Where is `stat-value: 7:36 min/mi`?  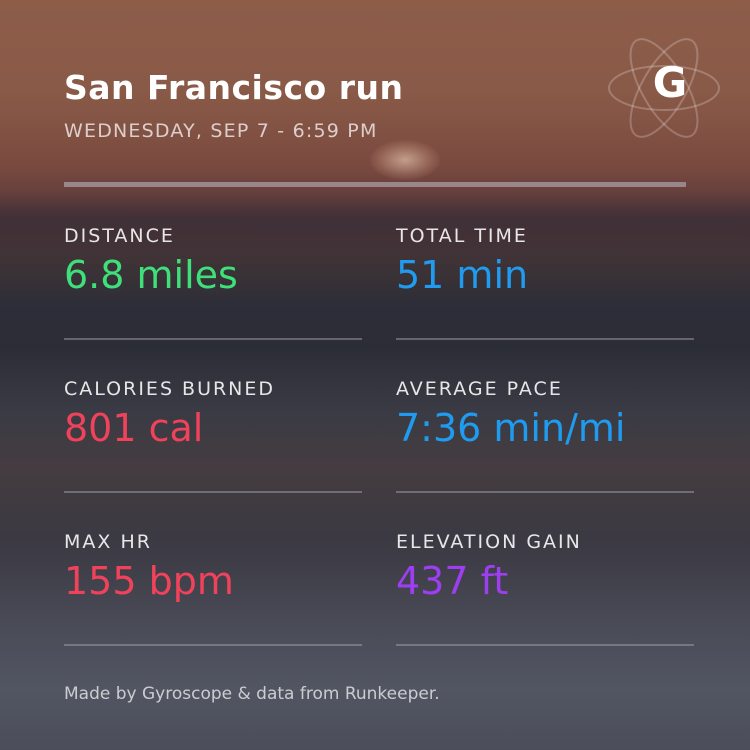 stat-value: 7:36 min/mi is located at coordinates (511, 428).